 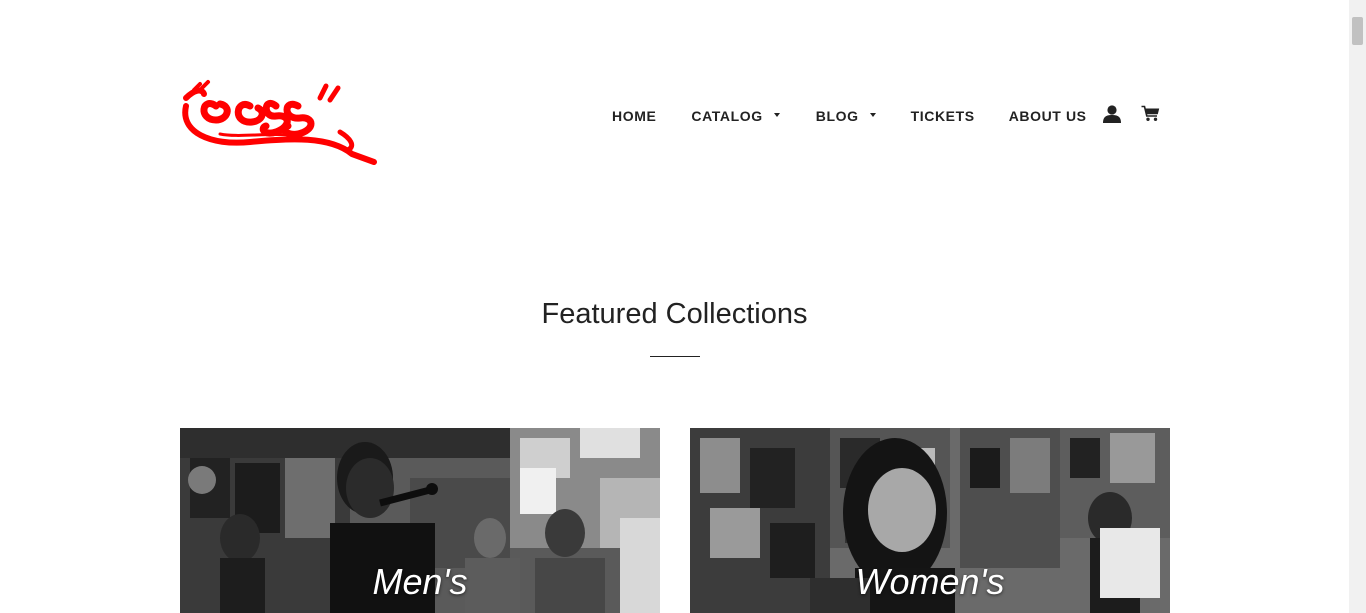 I want to click on collection-card-mens: Men's, so click(x=420, y=520).